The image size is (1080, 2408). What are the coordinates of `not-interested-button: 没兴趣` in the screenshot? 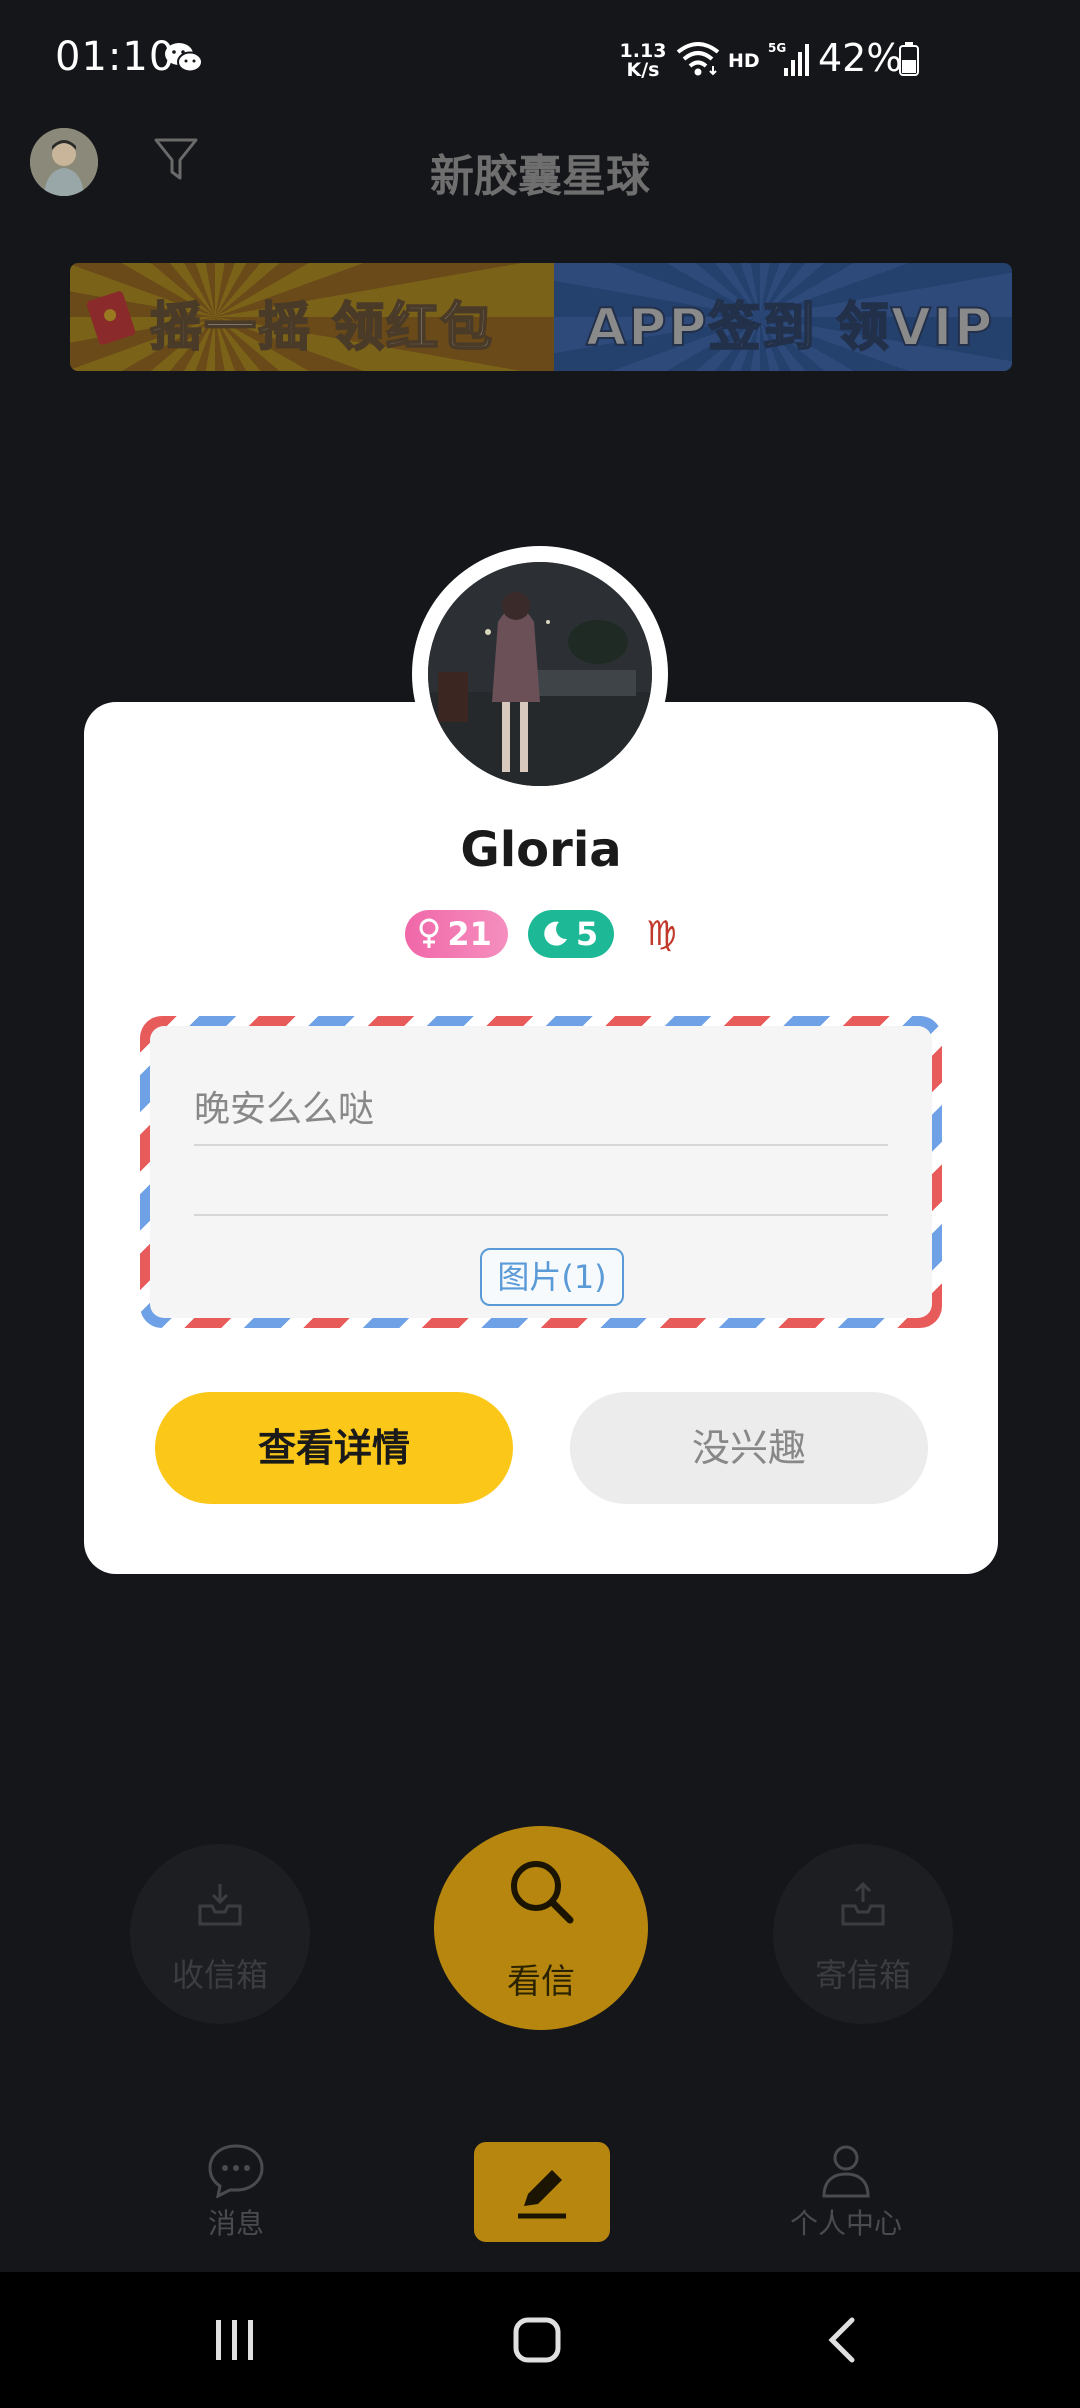 It's located at (749, 1448).